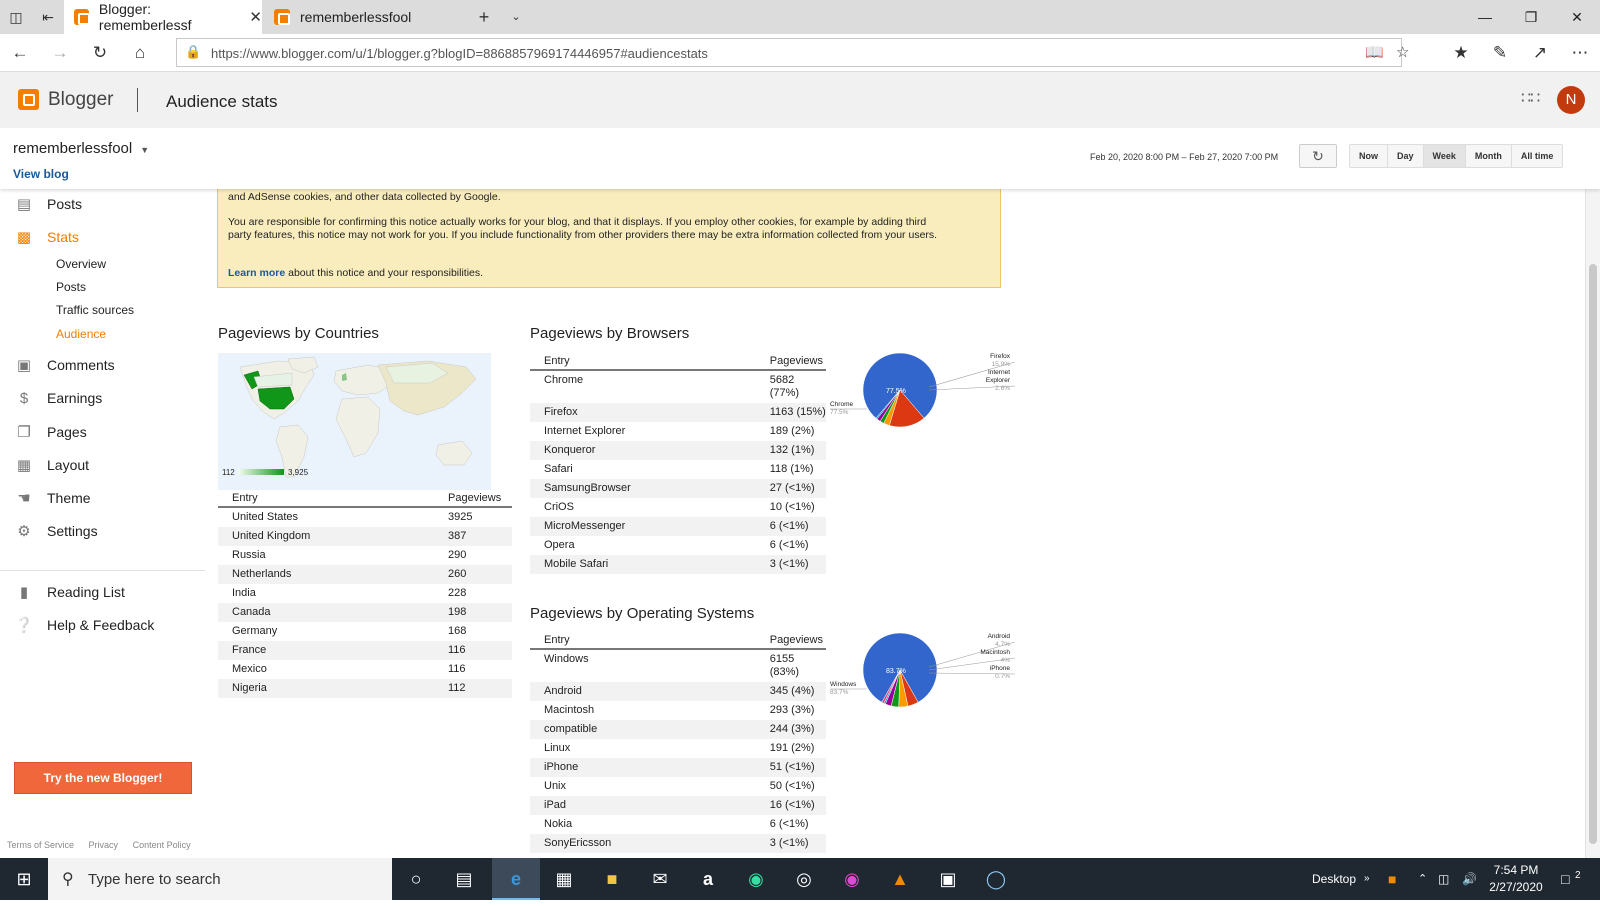 The image size is (1600, 906). What do you see at coordinates (1500, 53) in the screenshot?
I see `pen-icon: ✎` at bounding box center [1500, 53].